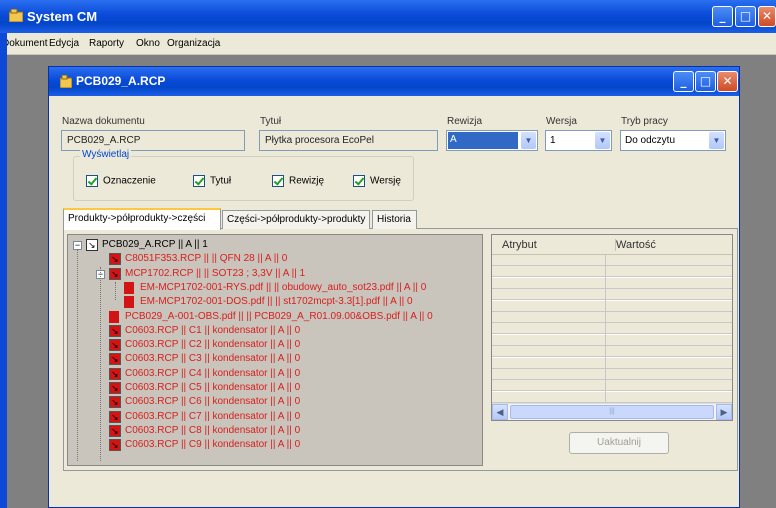  What do you see at coordinates (492, 140) in the screenshot?
I see `rewizja-select: A ▼` at bounding box center [492, 140].